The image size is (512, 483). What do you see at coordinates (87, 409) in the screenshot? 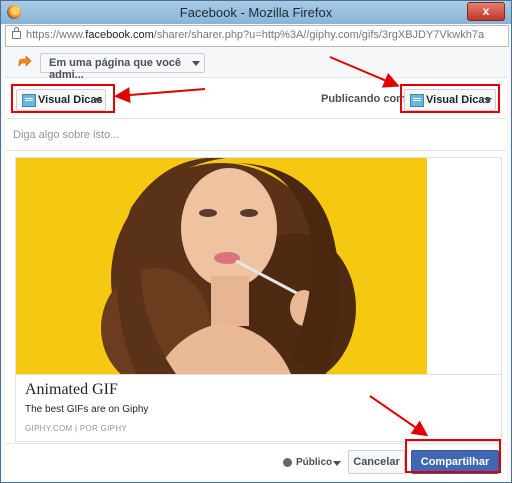
I see `preview-description: The best GIFs are on Giphy` at bounding box center [87, 409].